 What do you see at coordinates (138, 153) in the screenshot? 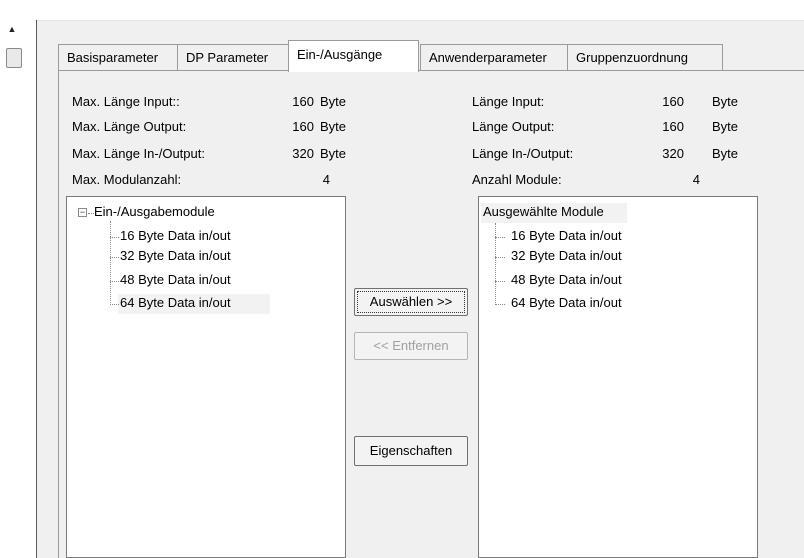
I see `max-inout-length-label: Max. Länge In-/Output:` at bounding box center [138, 153].